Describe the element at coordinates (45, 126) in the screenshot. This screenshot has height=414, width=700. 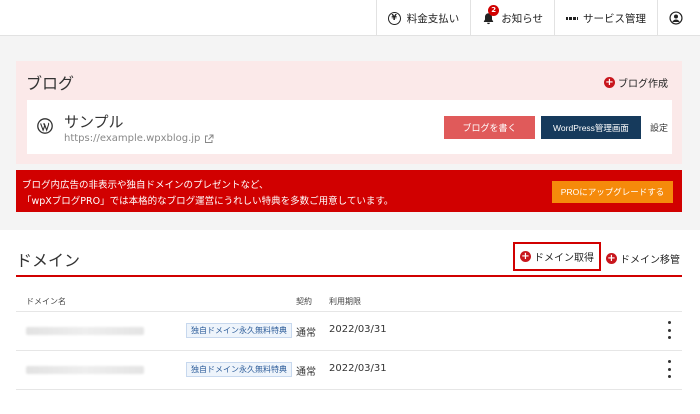
I see `wordpress-icon` at that location.